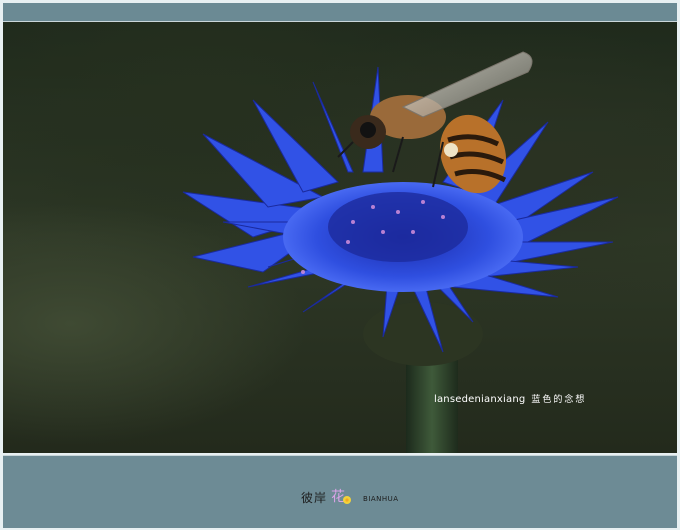 This screenshot has width=680, height=530. I want to click on site-logo: 彼岸 花 BIANHUA, so click(350, 497).